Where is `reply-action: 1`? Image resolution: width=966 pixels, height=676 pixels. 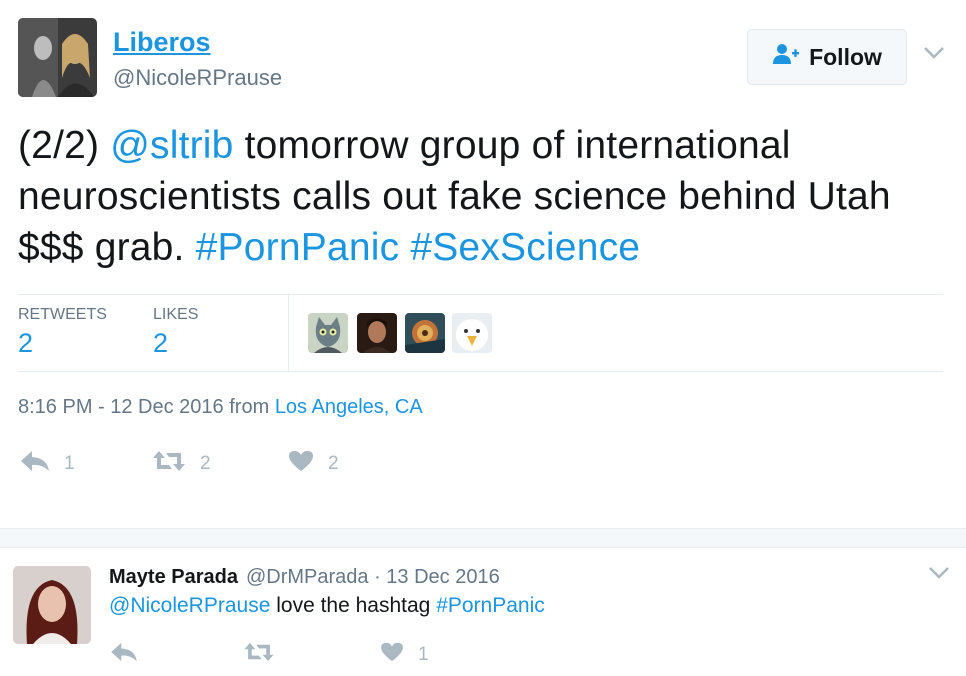 reply-action: 1 is located at coordinates (47, 464).